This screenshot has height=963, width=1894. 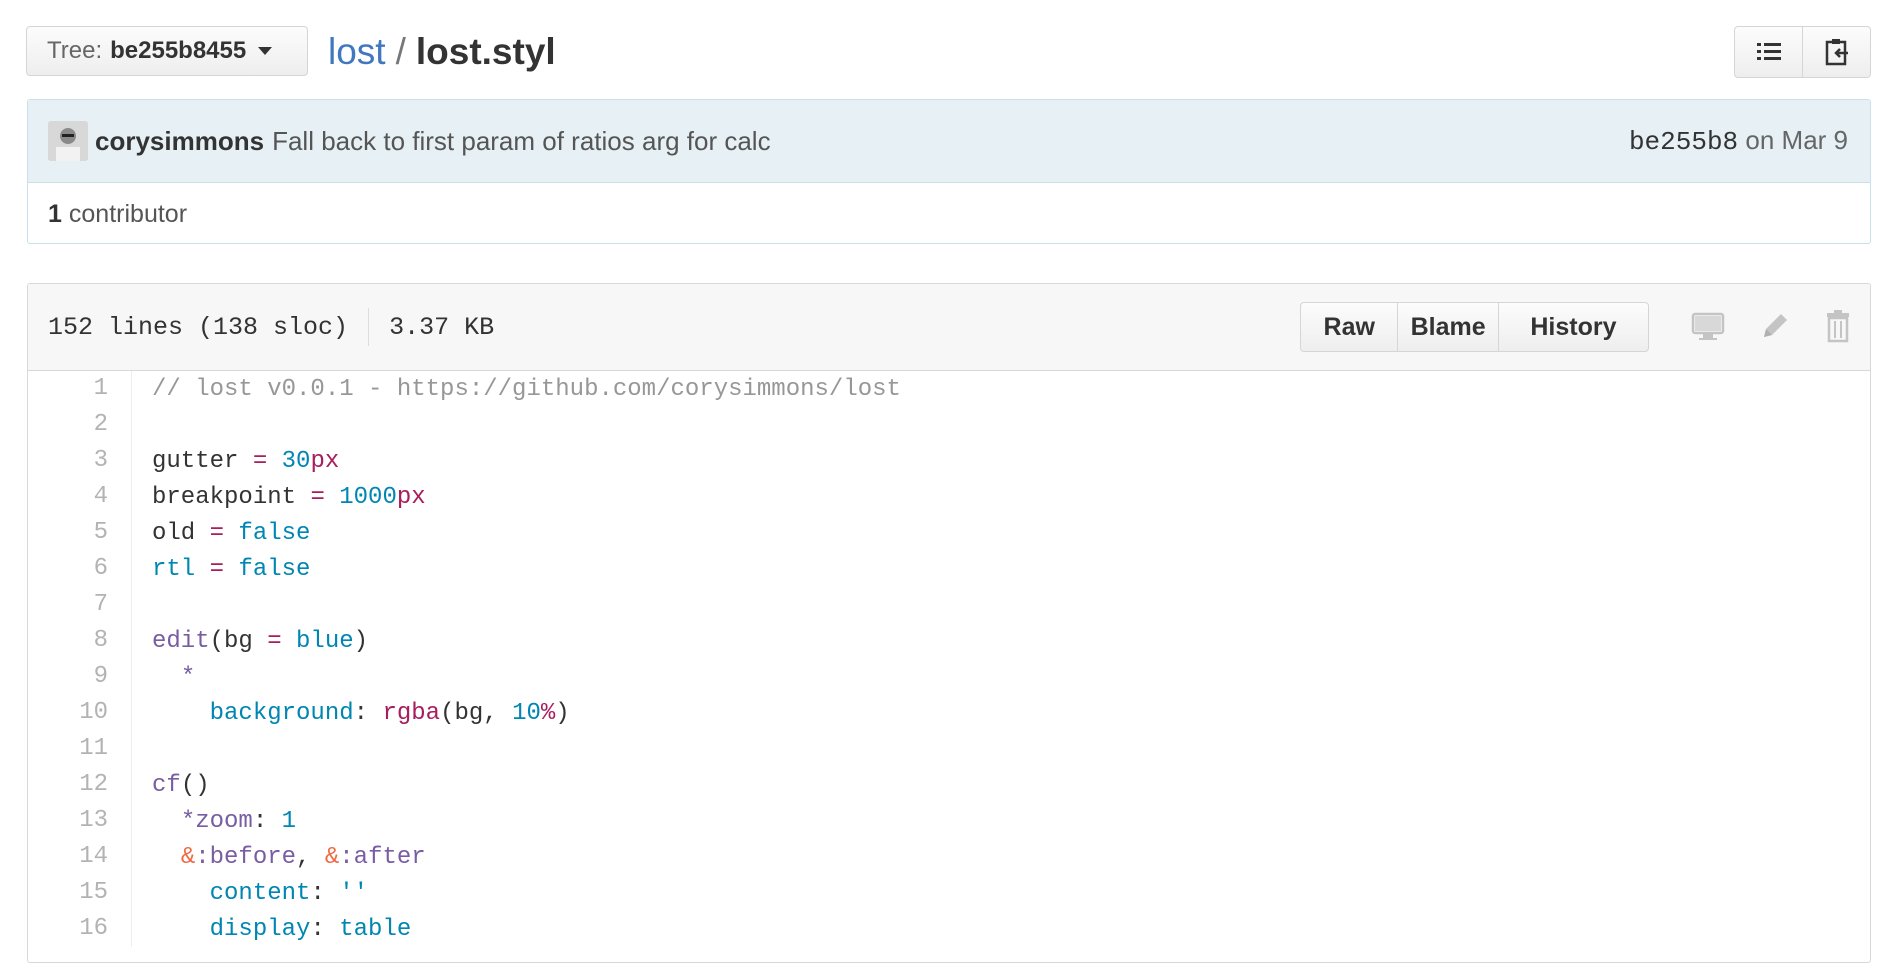 What do you see at coordinates (80, 821) in the screenshot?
I see `line-number: 13` at bounding box center [80, 821].